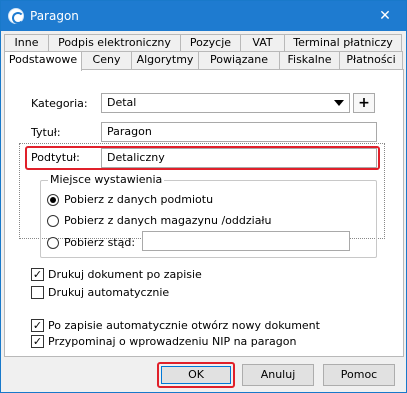 The height and width of the screenshot is (393, 407). Describe the element at coordinates (55, 157) in the screenshot. I see `podtytul-label: Podtytuł:` at that location.